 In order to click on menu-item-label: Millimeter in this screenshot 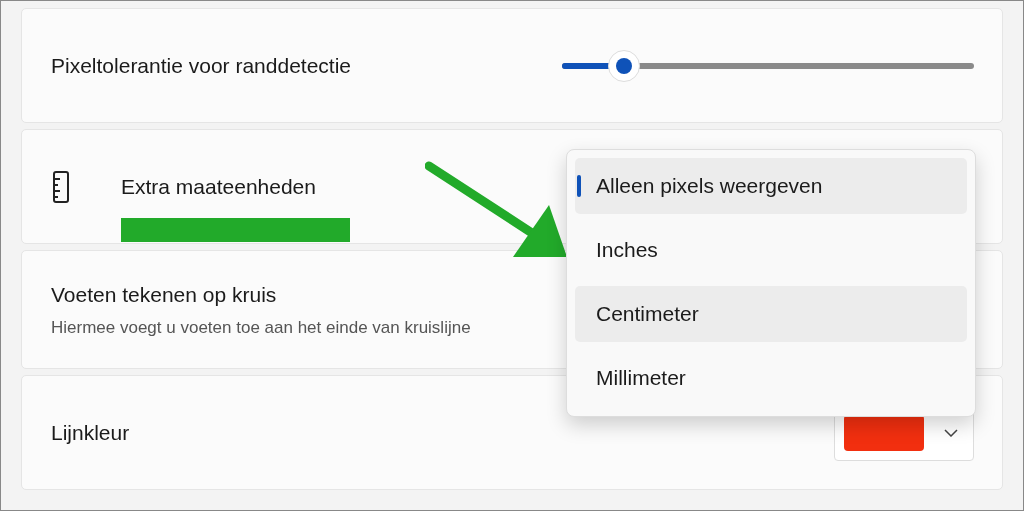, I will do `click(641, 378)`.